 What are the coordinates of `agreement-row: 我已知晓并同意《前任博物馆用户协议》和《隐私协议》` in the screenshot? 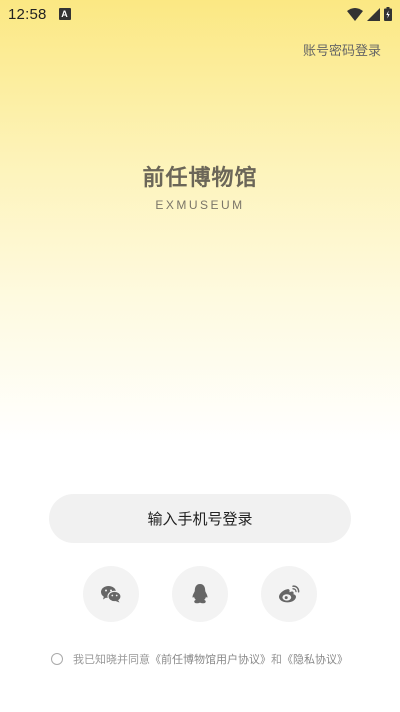 It's located at (205, 659).